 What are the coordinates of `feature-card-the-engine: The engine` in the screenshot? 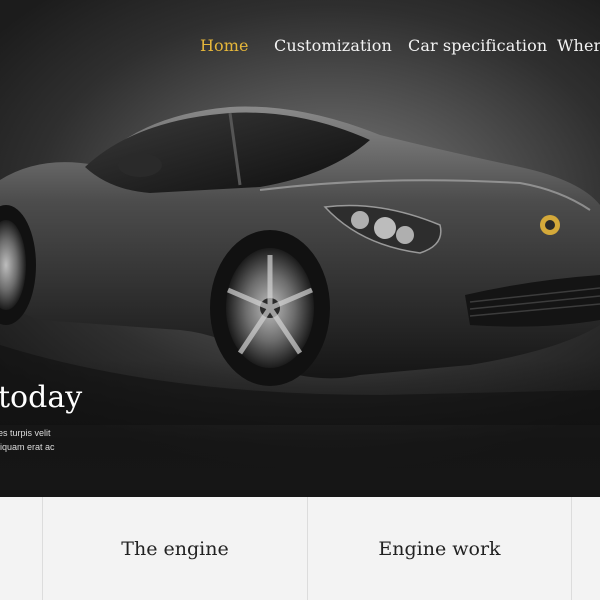 It's located at (175, 548).